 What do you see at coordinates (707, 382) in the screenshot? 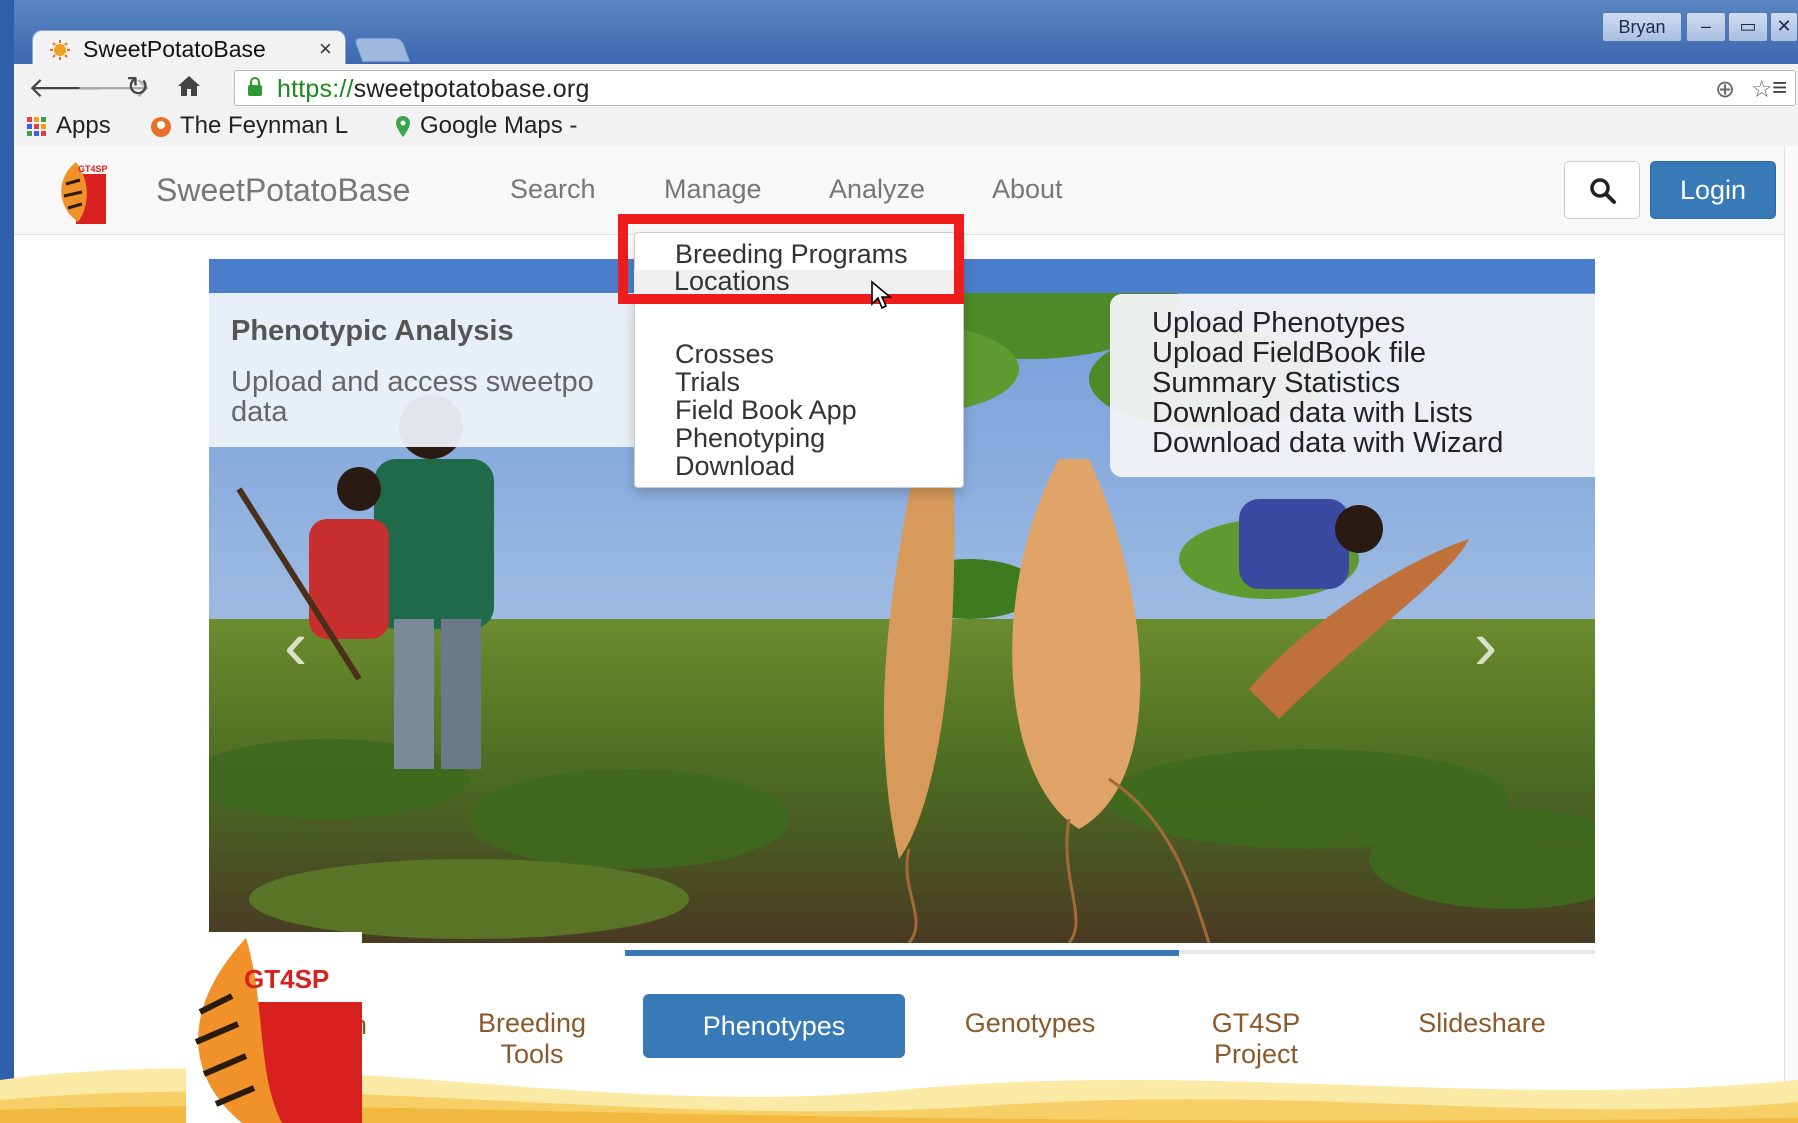
I see `menu-item-trials: Trials` at bounding box center [707, 382].